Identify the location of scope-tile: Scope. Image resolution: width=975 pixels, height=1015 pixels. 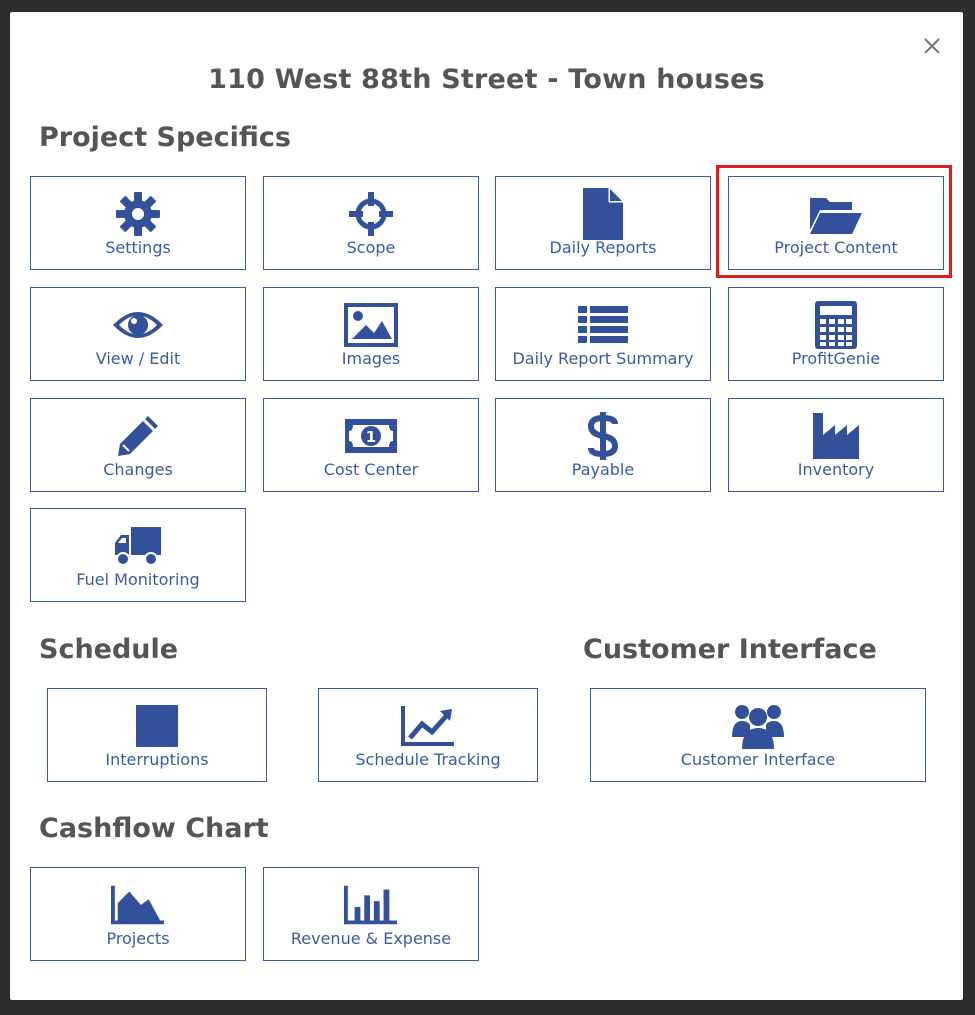
(371, 223).